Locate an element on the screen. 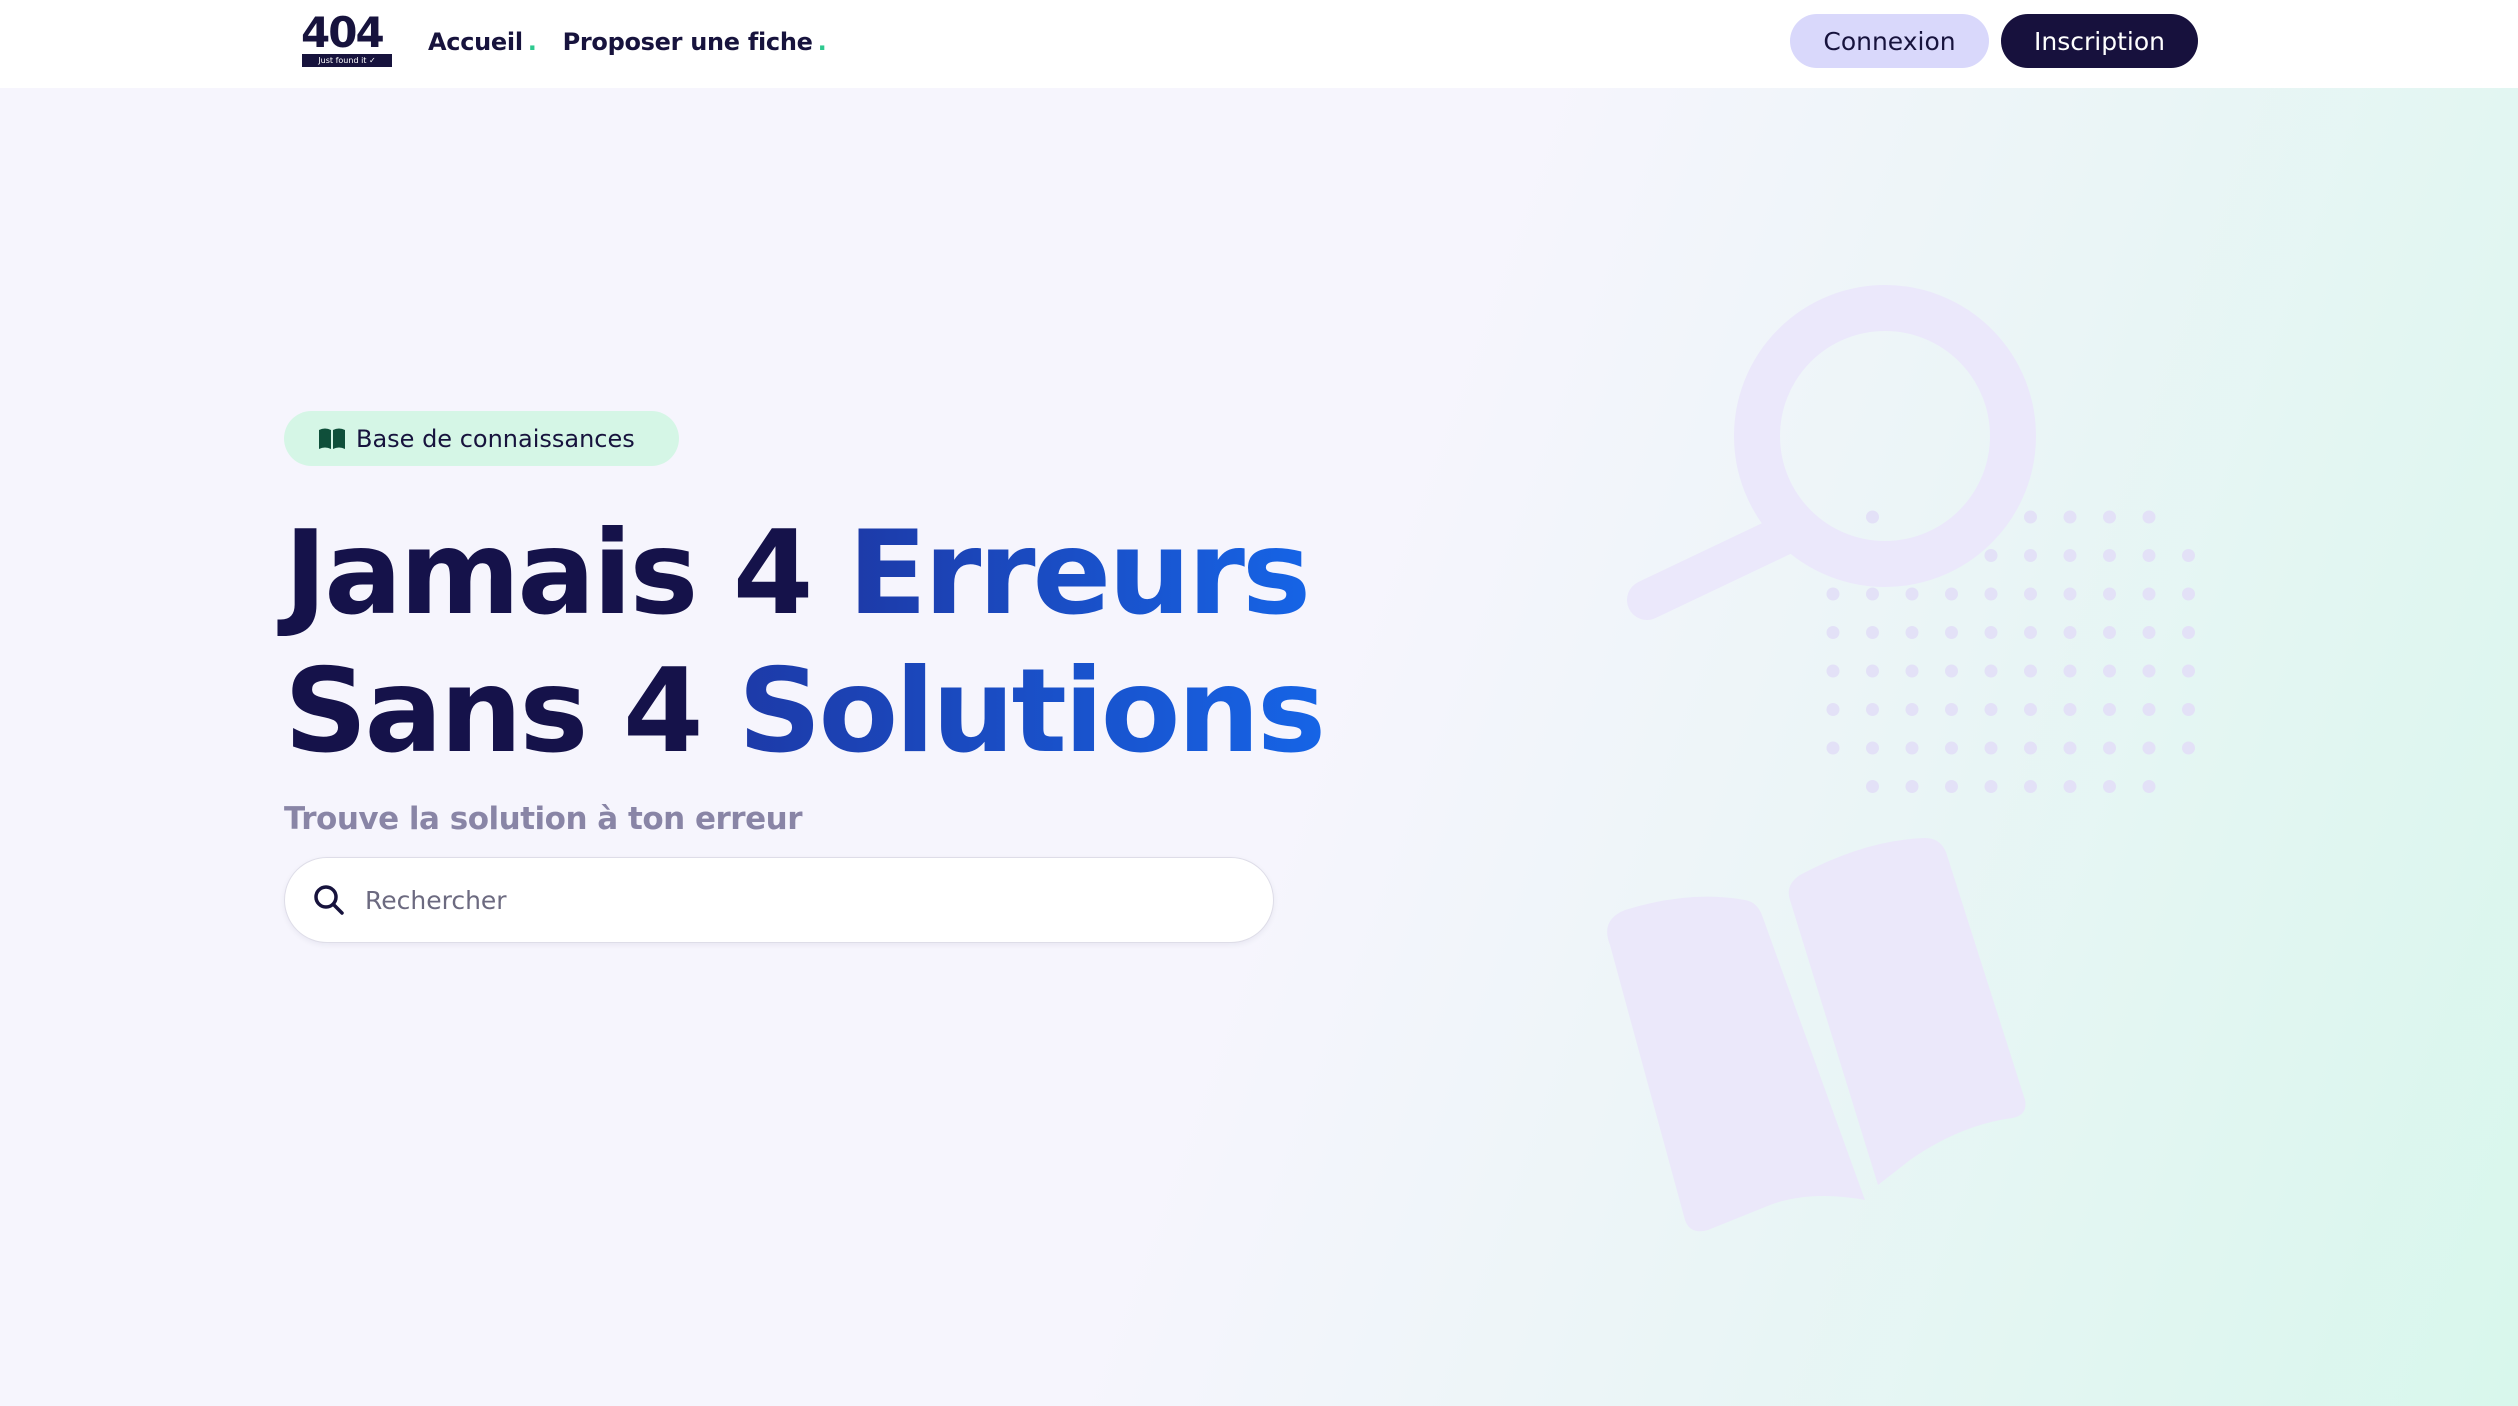 The image size is (2518, 1406). logo: 404 Just found it ✓ is located at coordinates (347, 38).